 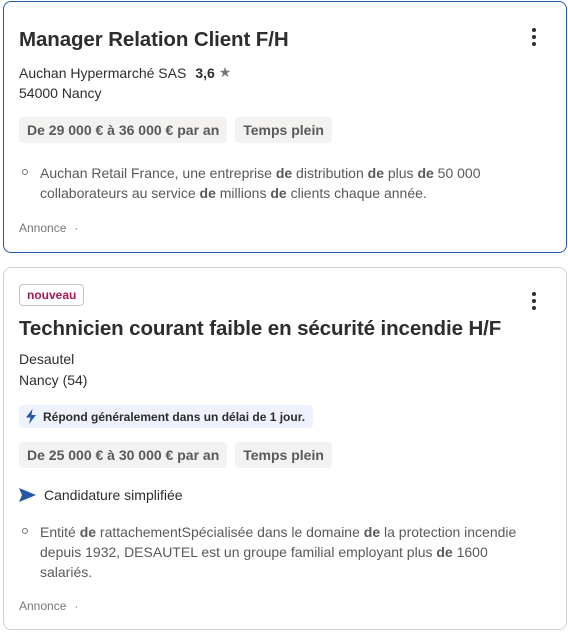 What do you see at coordinates (60, 93) in the screenshot?
I see `job-location: 54000 Nancy` at bounding box center [60, 93].